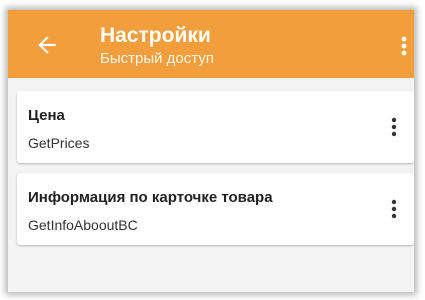 The image size is (425, 300). Describe the element at coordinates (150, 197) in the screenshot. I see `card-title: Информация по карточке товара` at that location.